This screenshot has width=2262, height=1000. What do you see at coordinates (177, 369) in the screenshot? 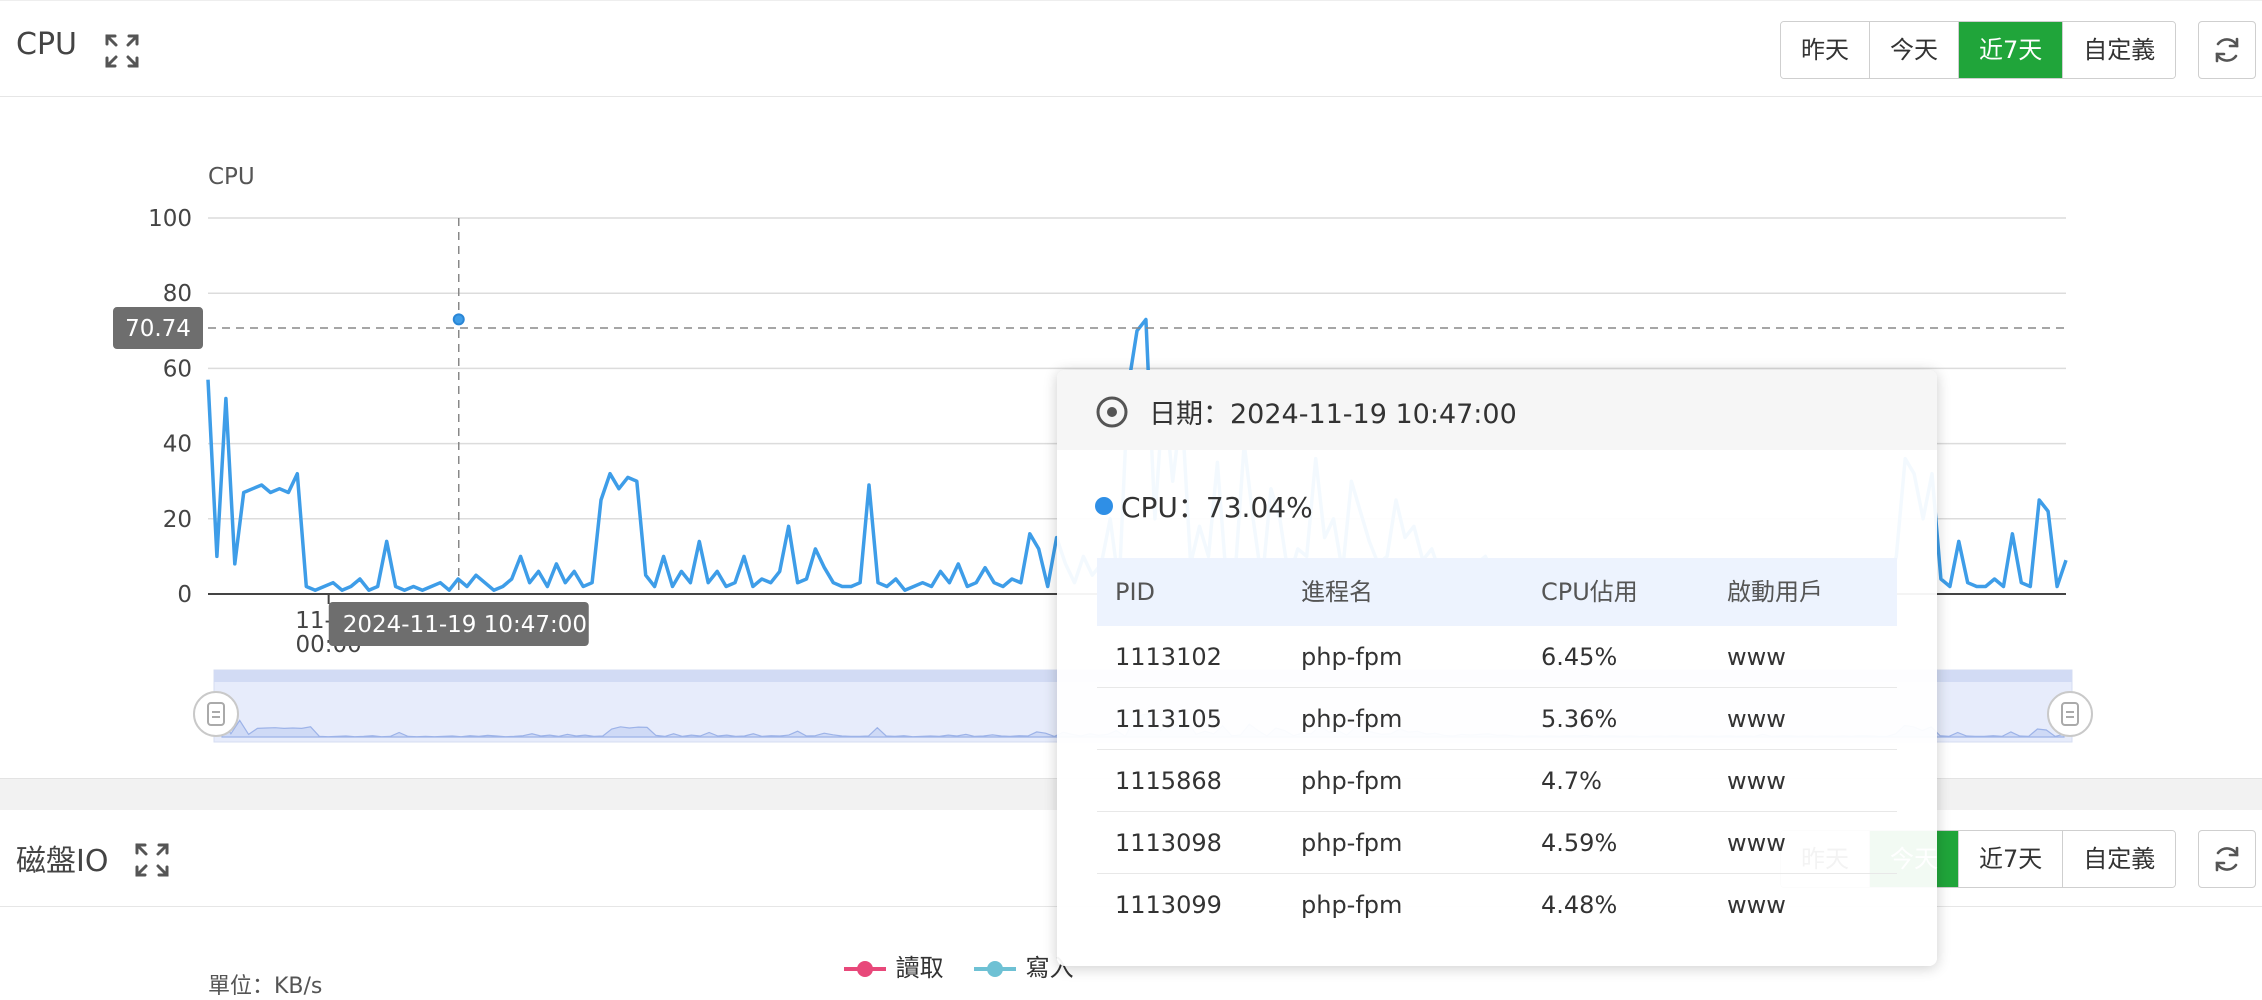
I see `y-tick-label: 60` at bounding box center [177, 369].